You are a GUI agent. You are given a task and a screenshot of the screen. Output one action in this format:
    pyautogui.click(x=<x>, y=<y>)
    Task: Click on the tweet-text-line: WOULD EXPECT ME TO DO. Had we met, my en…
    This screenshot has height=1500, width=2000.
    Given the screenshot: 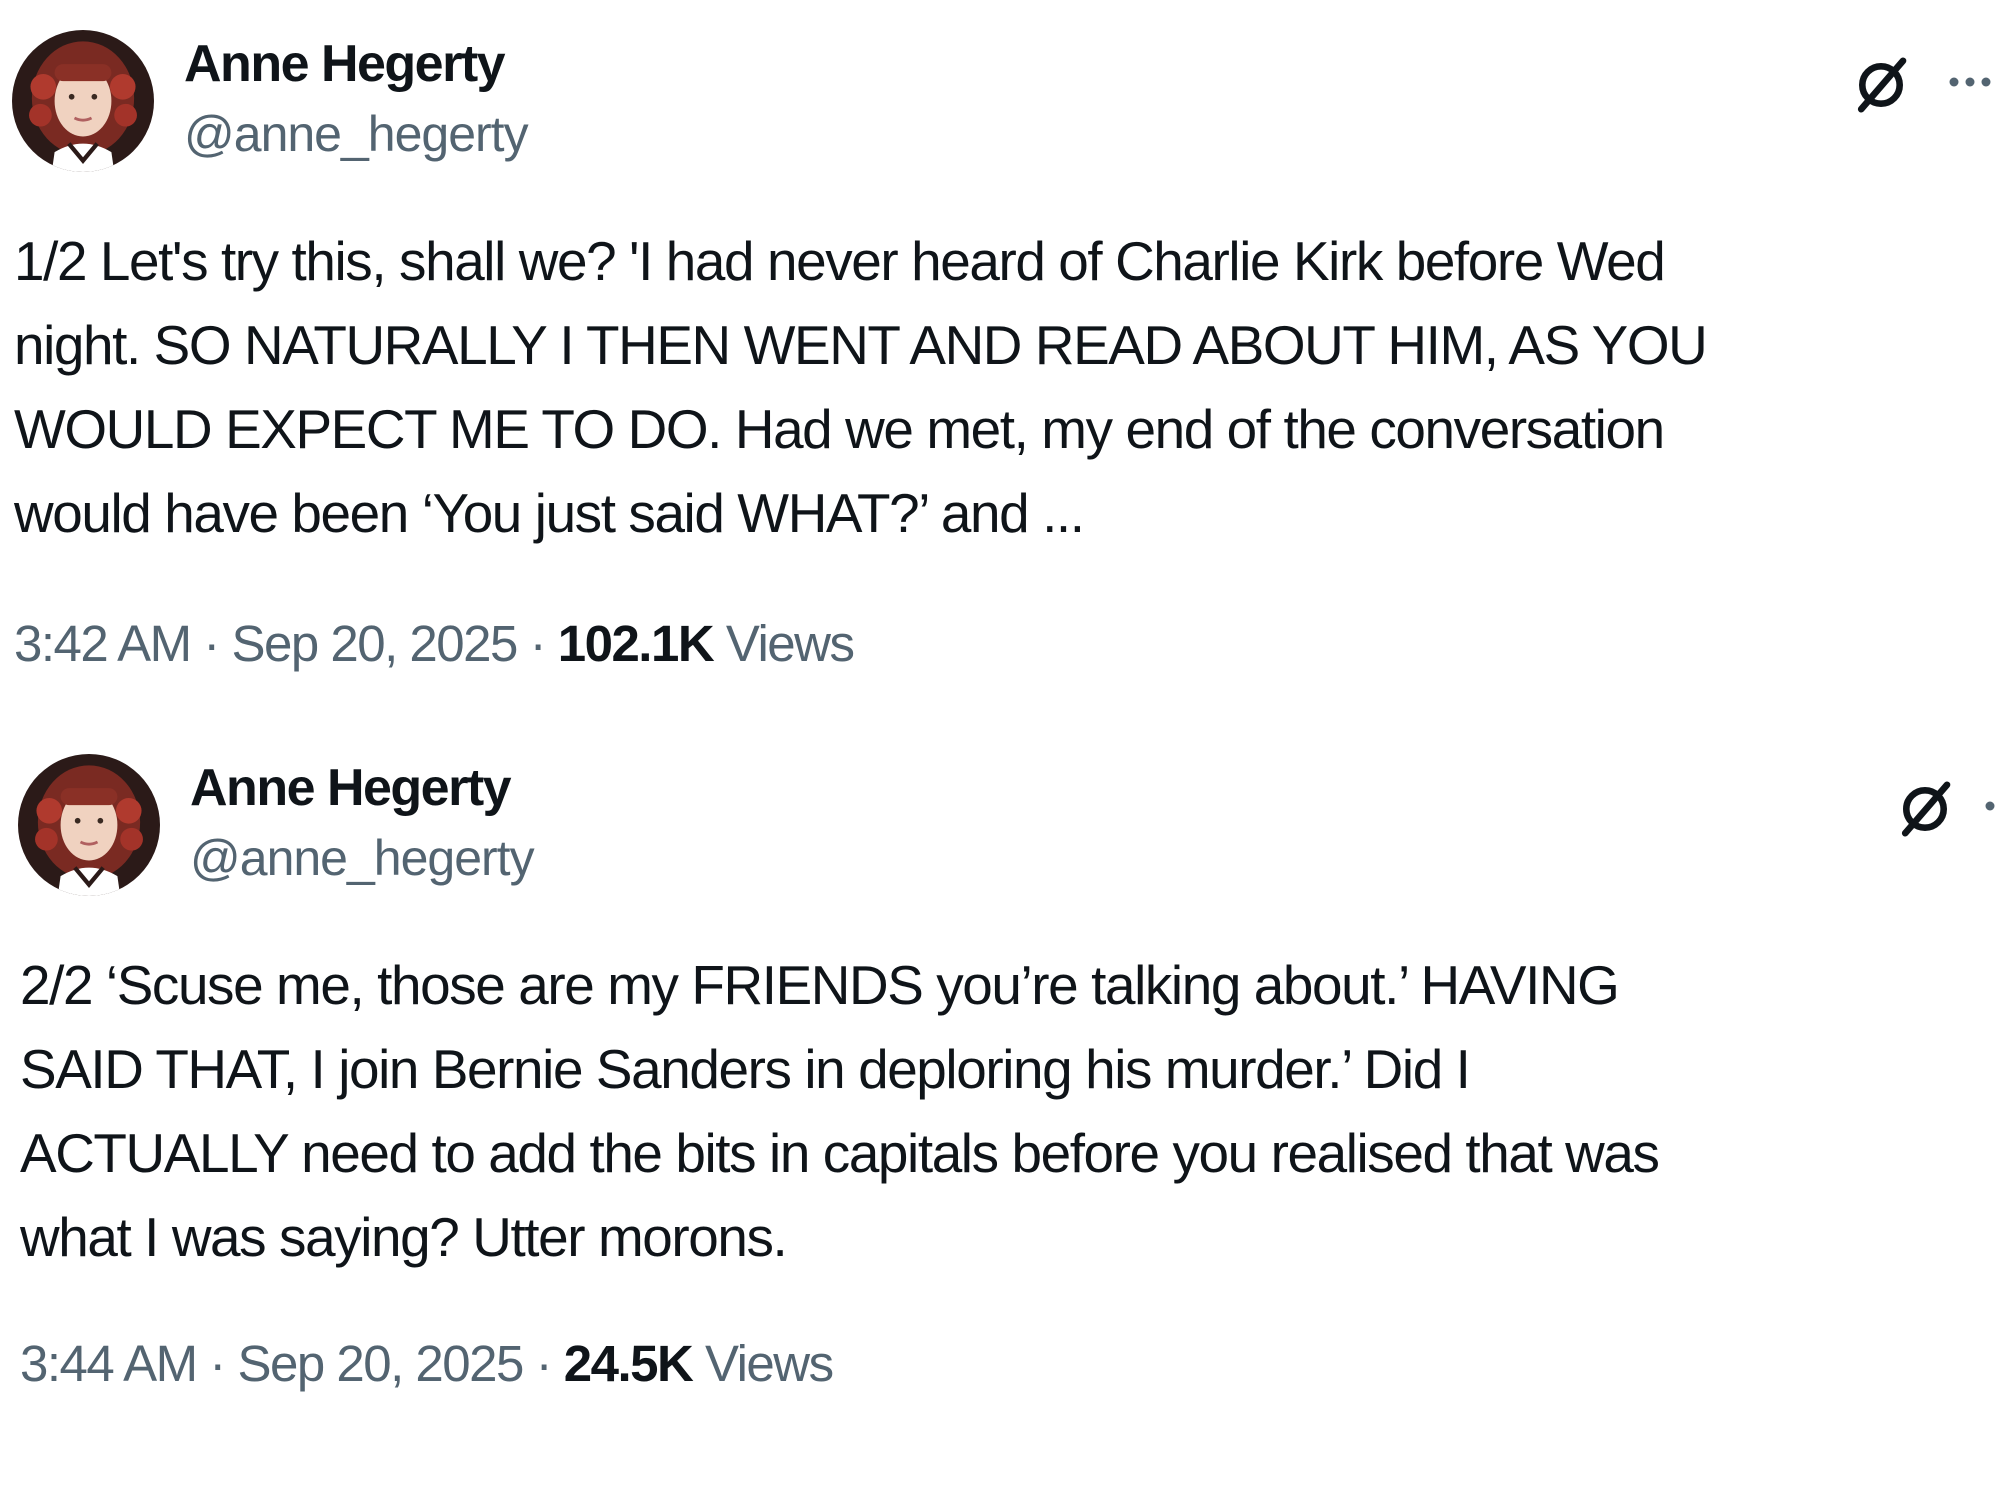 What is the action you would take?
    pyautogui.click(x=839, y=429)
    